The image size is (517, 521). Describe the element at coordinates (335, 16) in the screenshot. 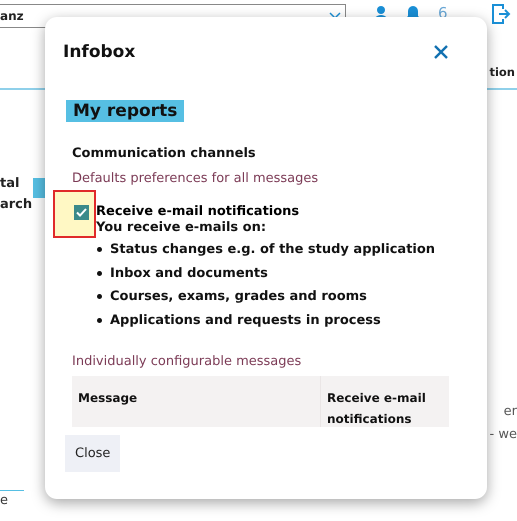

I see `chevron-down-icon` at that location.